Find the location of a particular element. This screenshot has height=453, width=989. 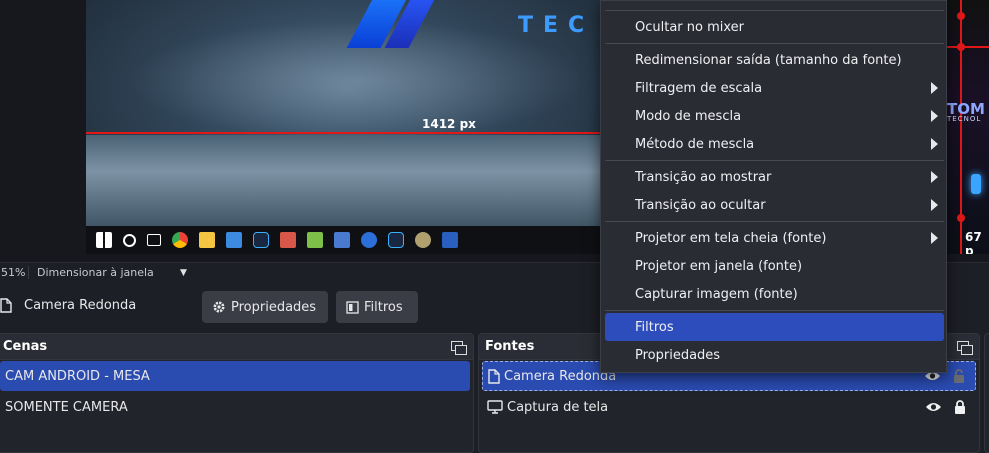

zoom-level: 51% is located at coordinates (13, 272).